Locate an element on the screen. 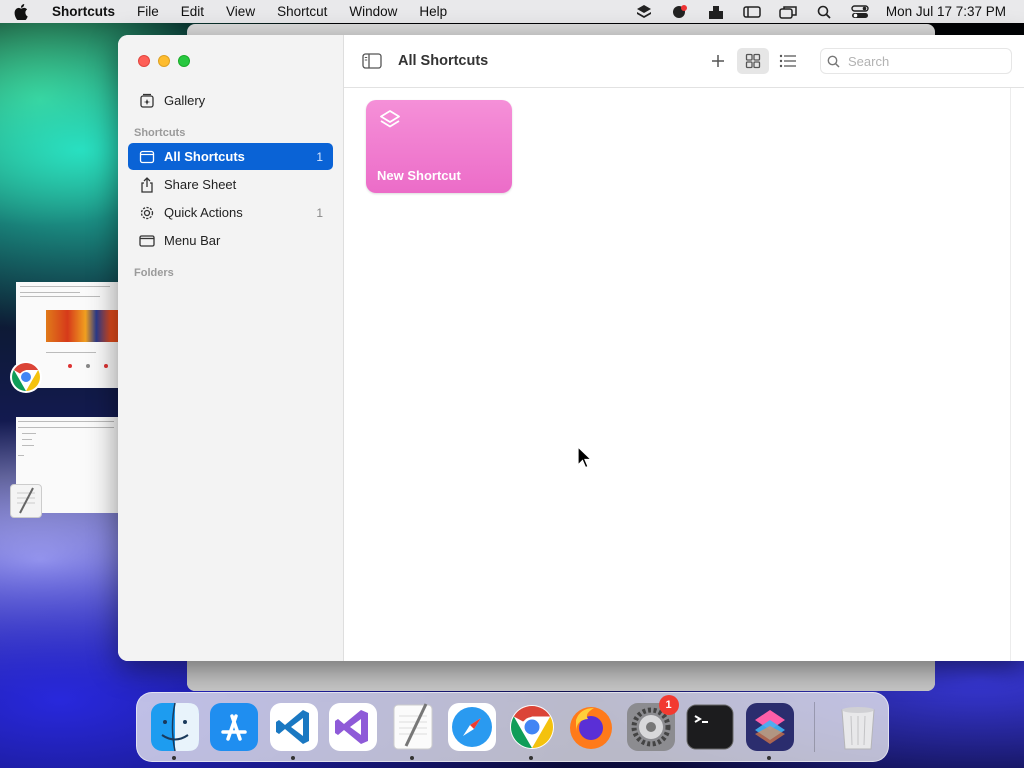  menu-window: Window is located at coordinates (373, 11).